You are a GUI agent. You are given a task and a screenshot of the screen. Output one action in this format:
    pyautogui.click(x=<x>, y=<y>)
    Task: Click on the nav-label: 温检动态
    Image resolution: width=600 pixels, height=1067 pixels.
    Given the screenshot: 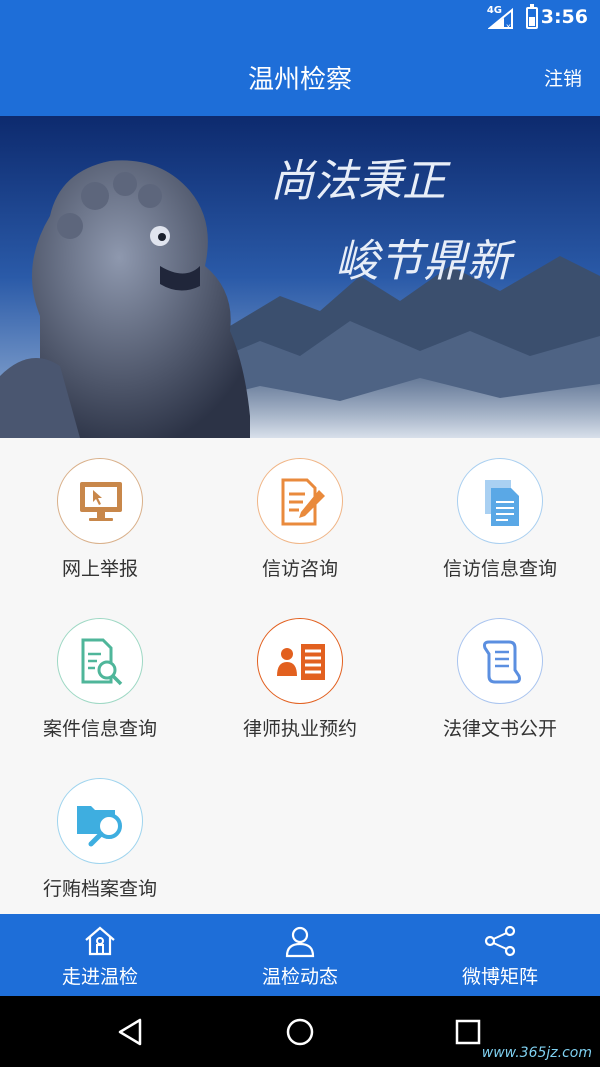 What is the action you would take?
    pyautogui.click(x=299, y=977)
    